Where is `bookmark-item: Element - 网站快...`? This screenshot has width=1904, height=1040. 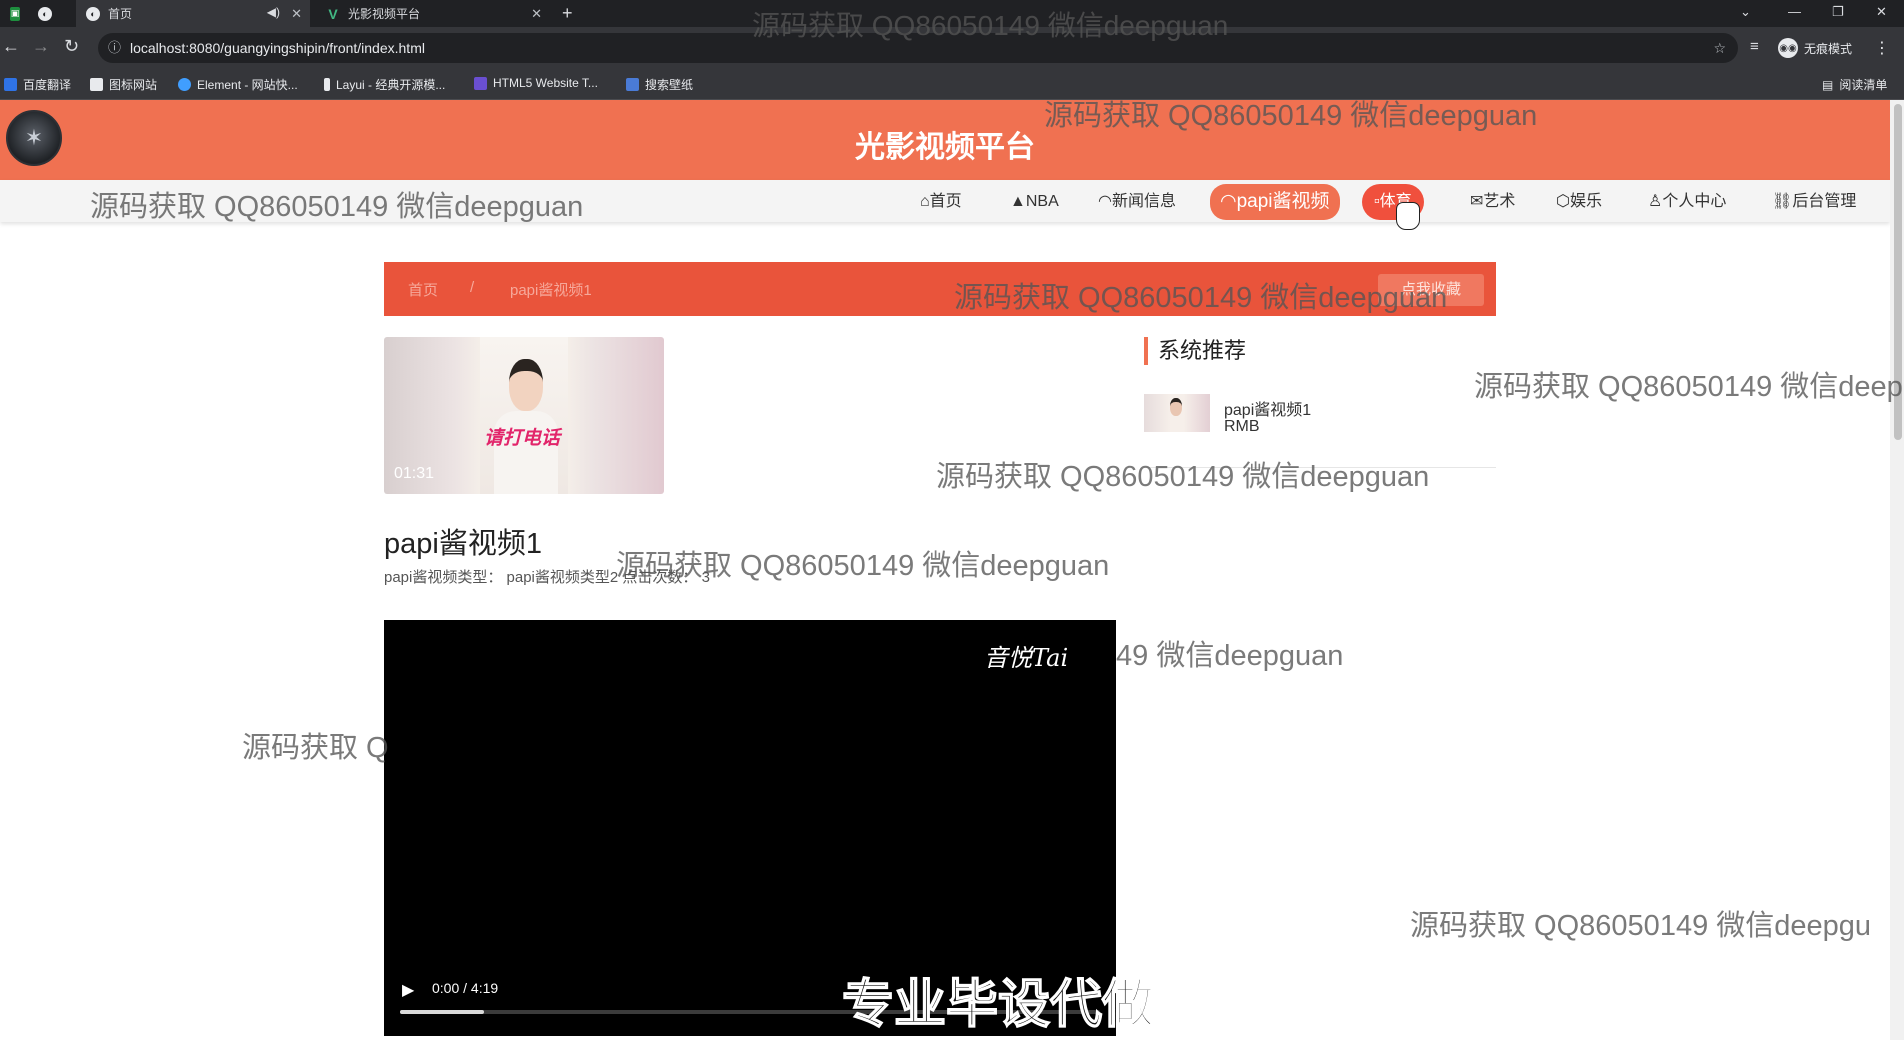
bookmark-item: Element - 网站快... is located at coordinates (238, 84).